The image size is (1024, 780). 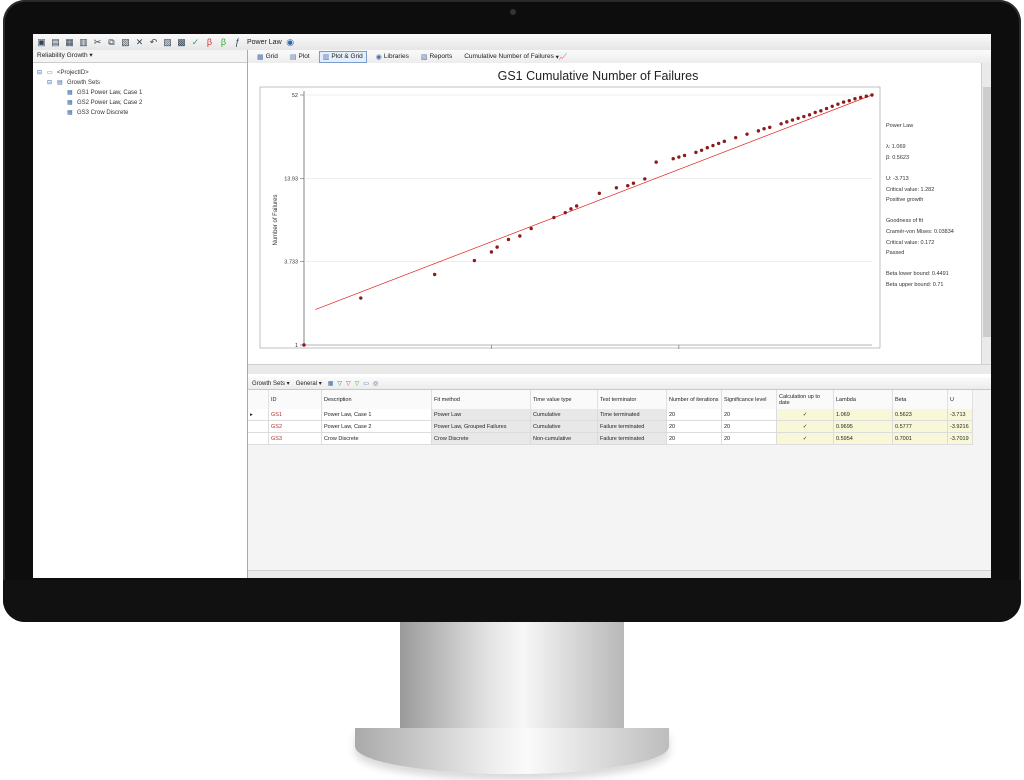 What do you see at coordinates (863, 399) in the screenshot?
I see `column-header: Lambda` at bounding box center [863, 399].